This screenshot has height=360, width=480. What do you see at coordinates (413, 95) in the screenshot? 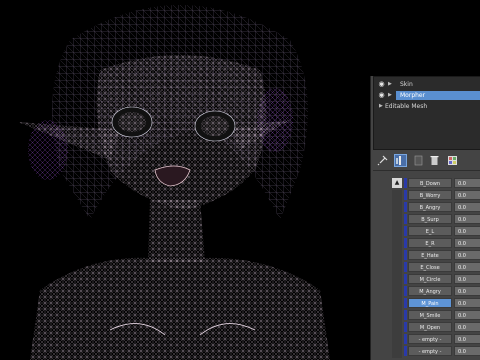
I see `stack-item-label: Morpher` at bounding box center [413, 95].